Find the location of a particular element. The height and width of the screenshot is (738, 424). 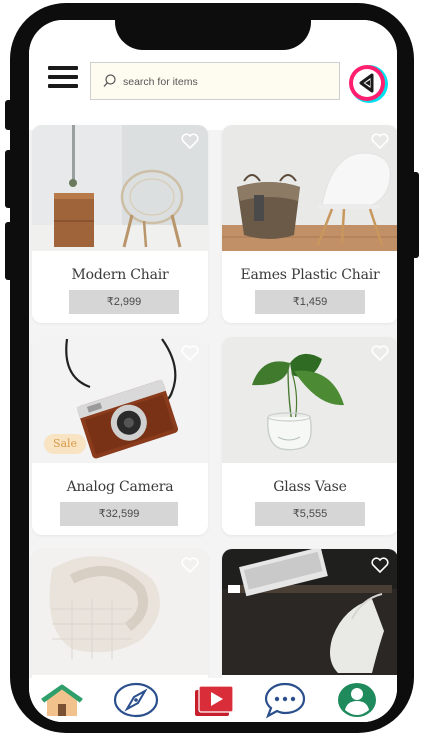

compass-icon is located at coordinates (136, 700).